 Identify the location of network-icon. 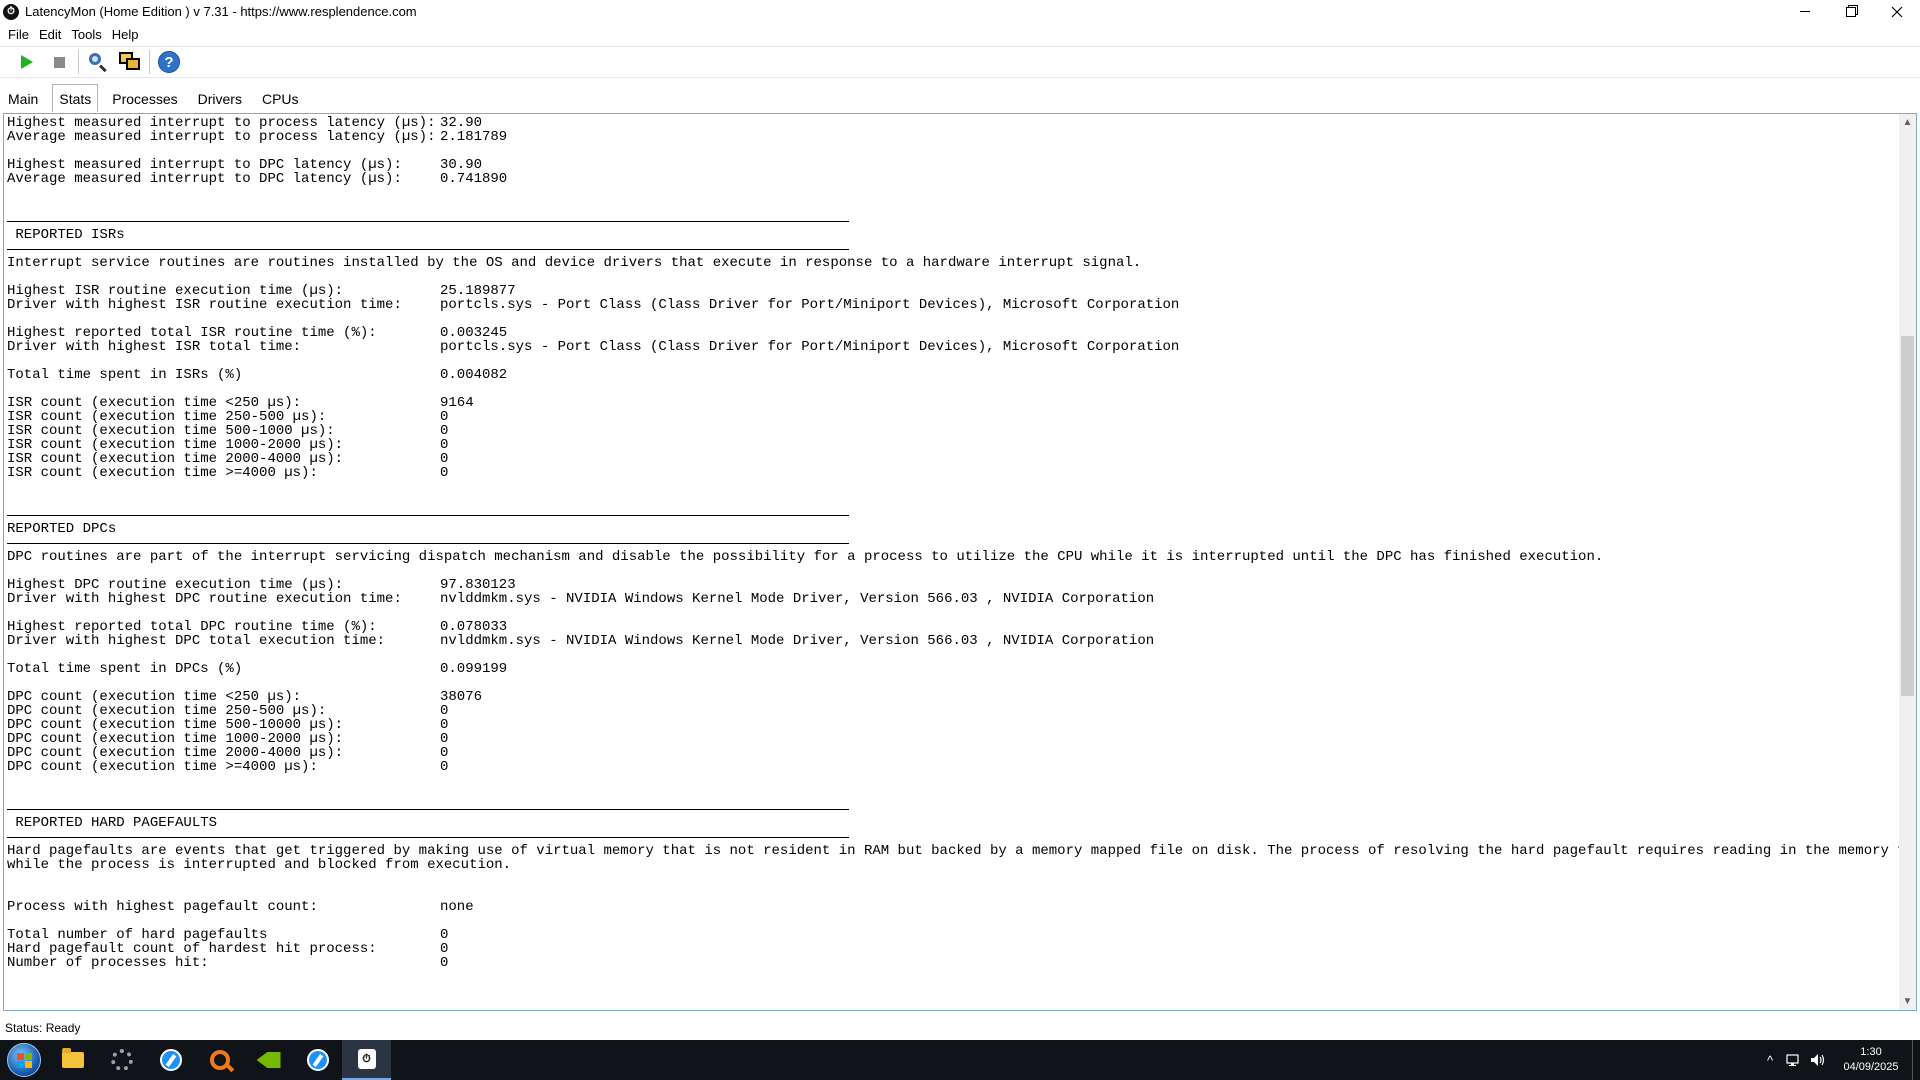
(1794, 1060).